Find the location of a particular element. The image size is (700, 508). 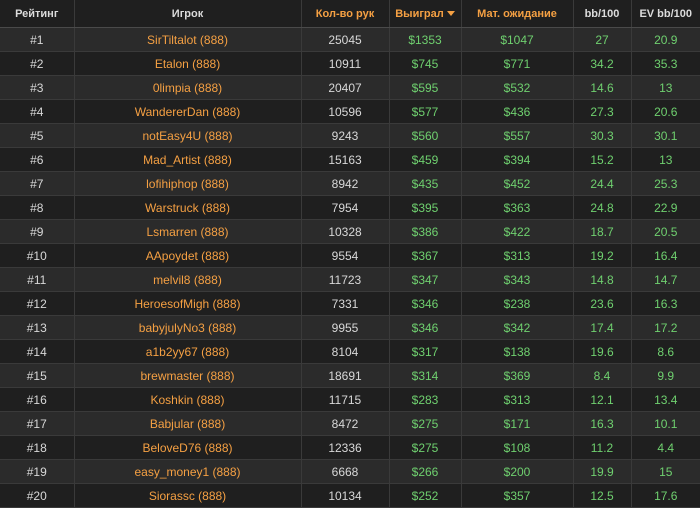

table-row: #15 brewmaster (888) 18691 $314 $369 8.4 9.9 is located at coordinates (350, 375).